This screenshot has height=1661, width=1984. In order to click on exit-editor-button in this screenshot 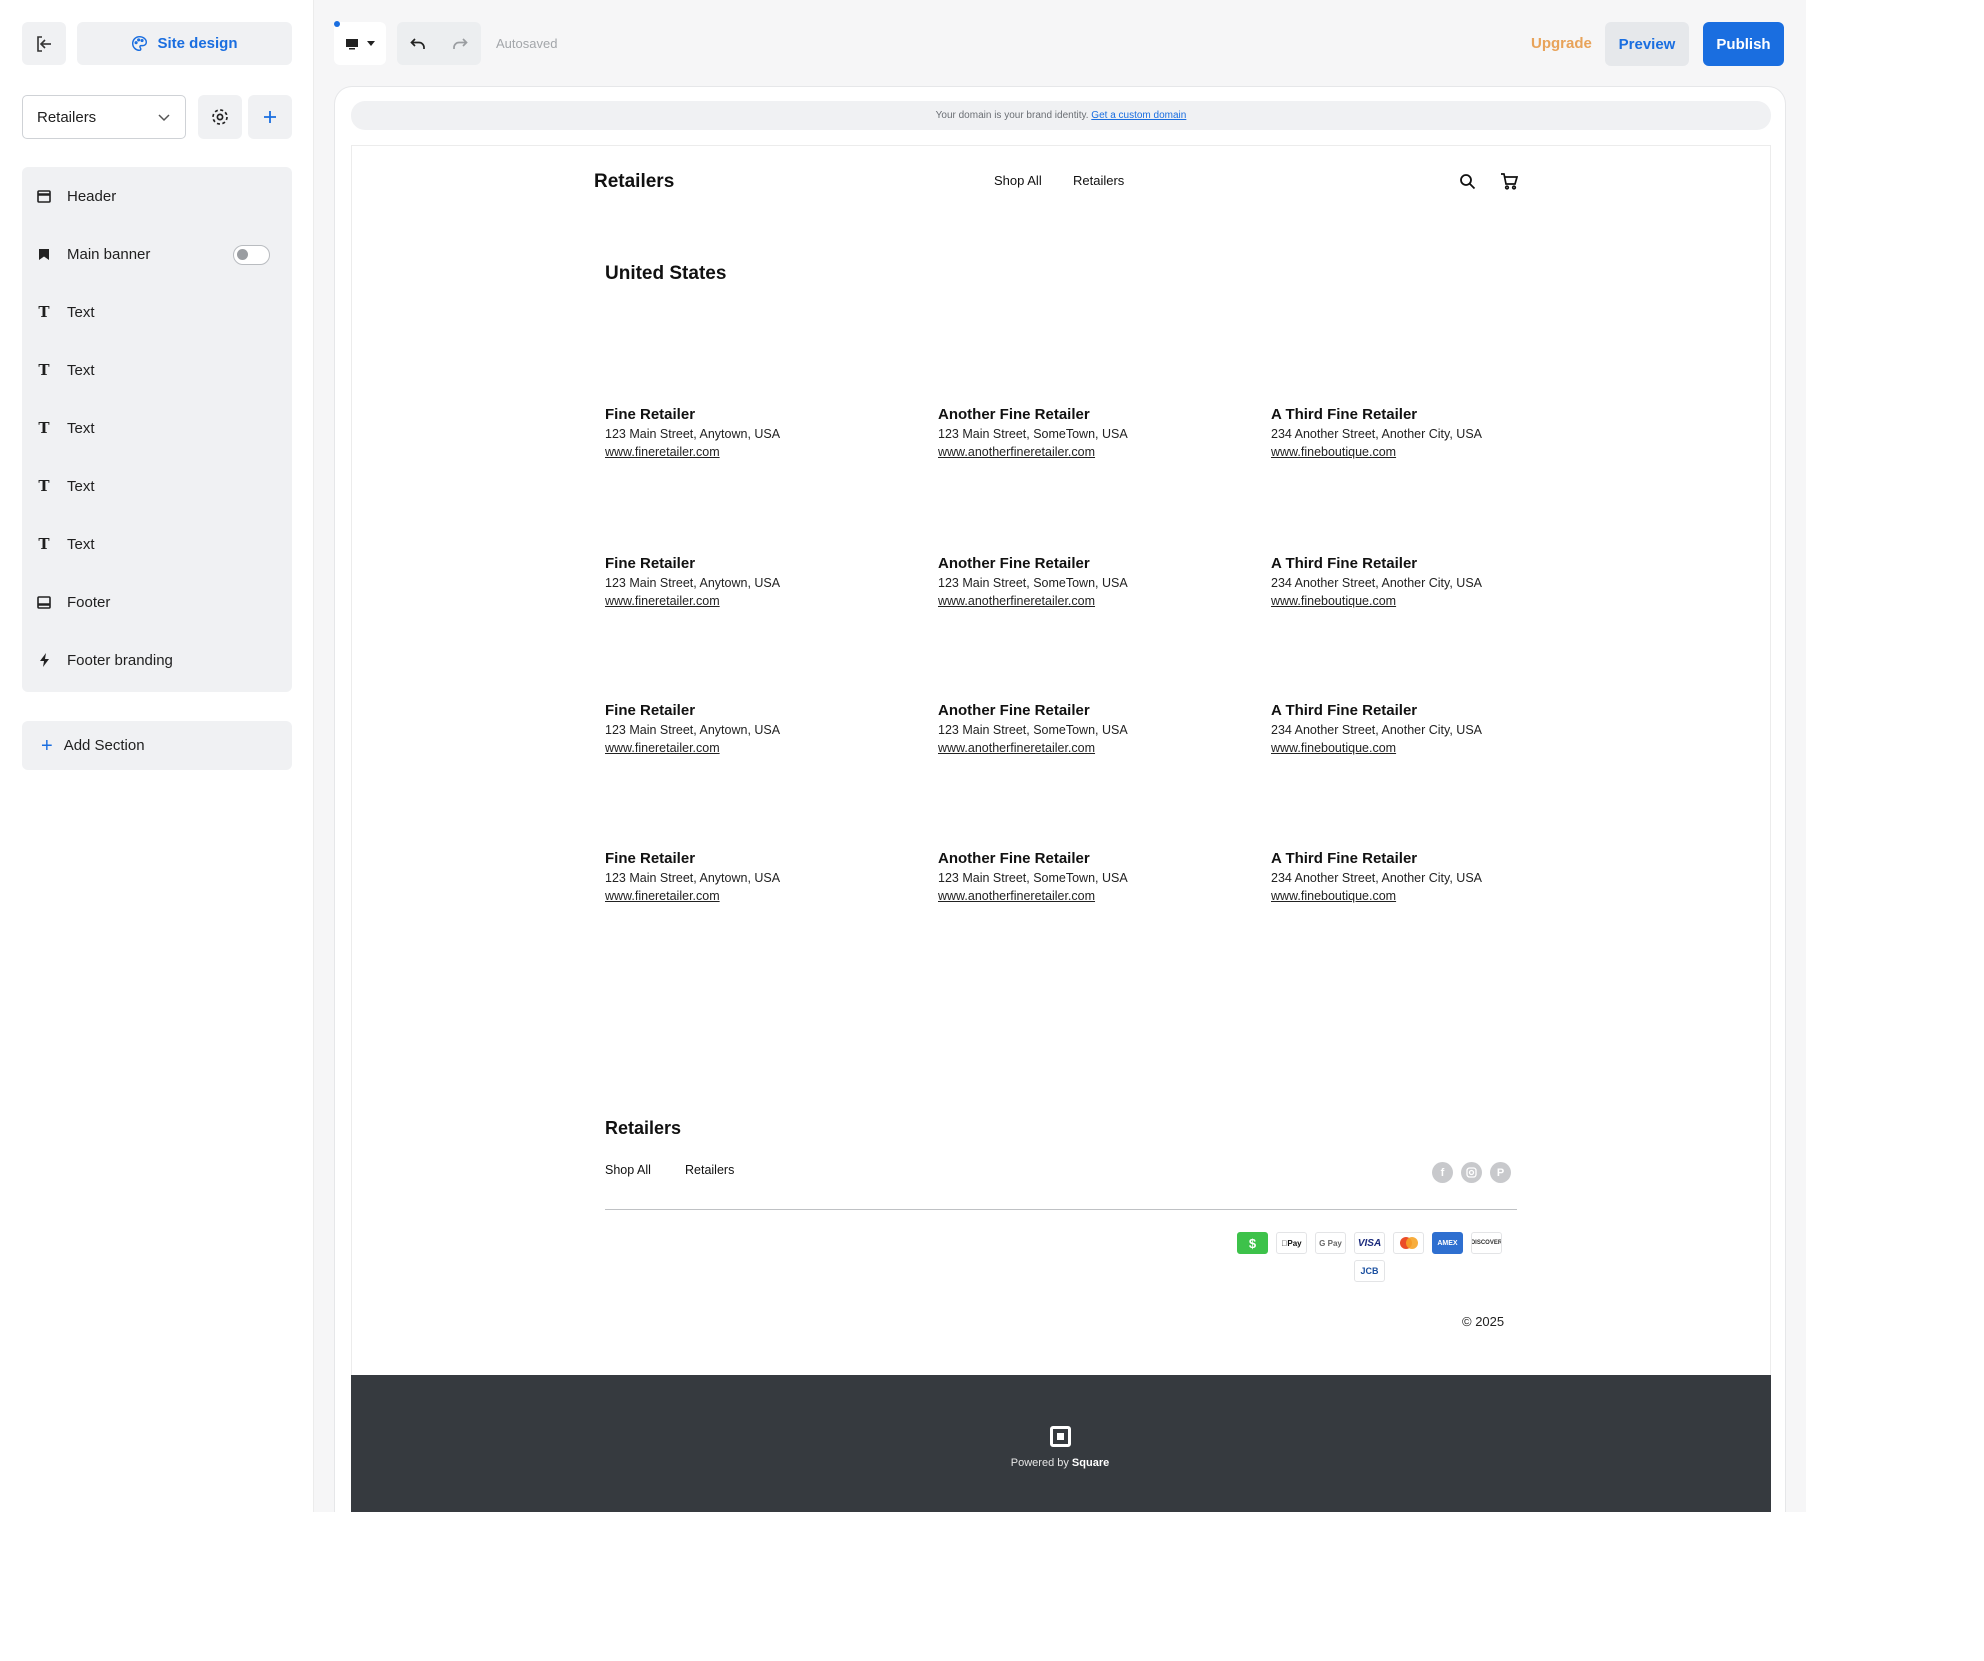, I will do `click(44, 43)`.